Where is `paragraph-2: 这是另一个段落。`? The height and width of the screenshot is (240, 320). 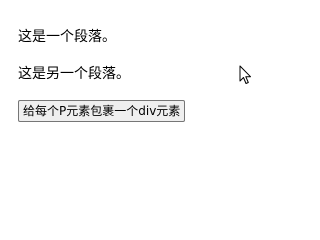 paragraph-2: 这是另一个段落。 is located at coordinates (74, 74).